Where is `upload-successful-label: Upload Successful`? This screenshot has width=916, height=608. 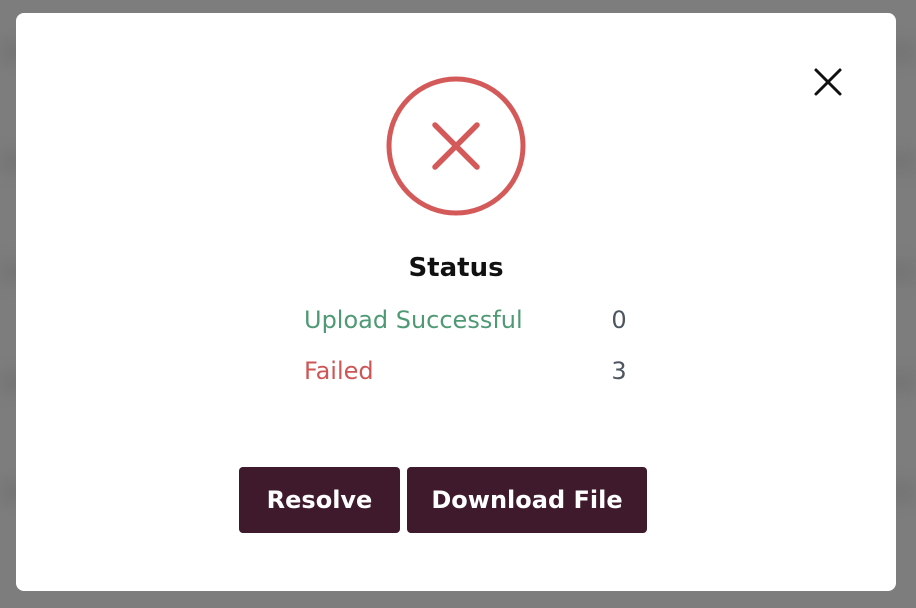 upload-successful-label: Upload Successful is located at coordinates (413, 320).